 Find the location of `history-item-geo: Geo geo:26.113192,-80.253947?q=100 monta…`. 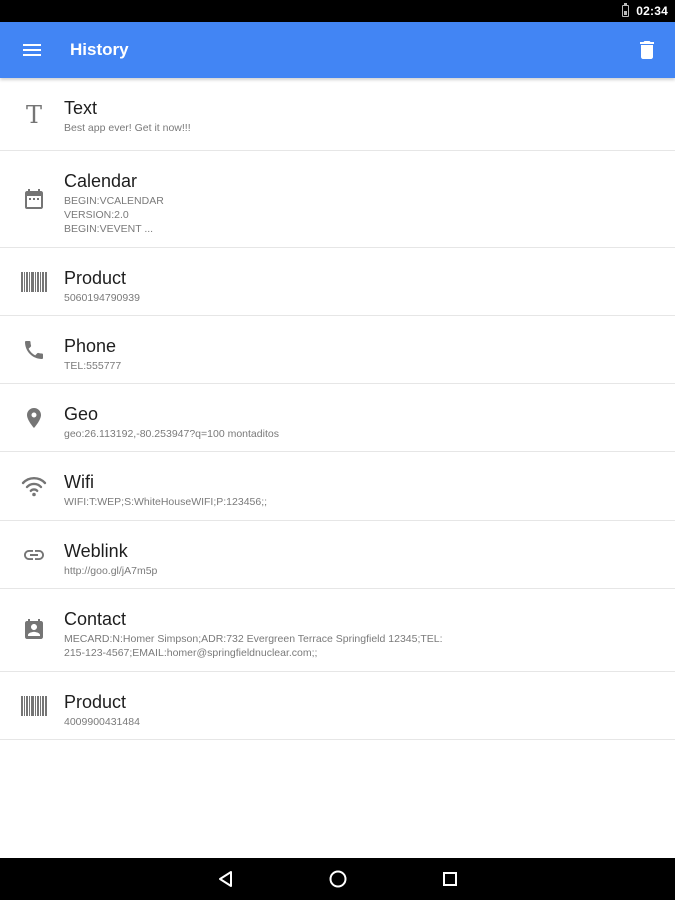

history-item-geo: Geo geo:26.113192,-80.253947?q=100 monta… is located at coordinates (337, 418).